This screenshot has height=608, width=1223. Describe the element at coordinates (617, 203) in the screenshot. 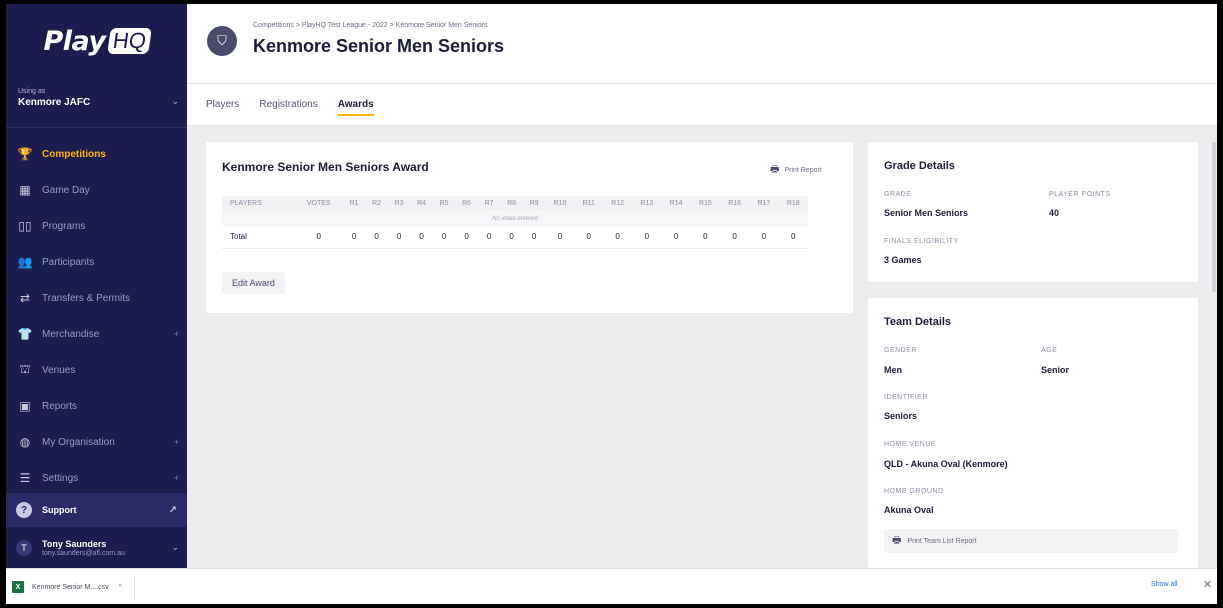

I see `column-header: R12` at that location.